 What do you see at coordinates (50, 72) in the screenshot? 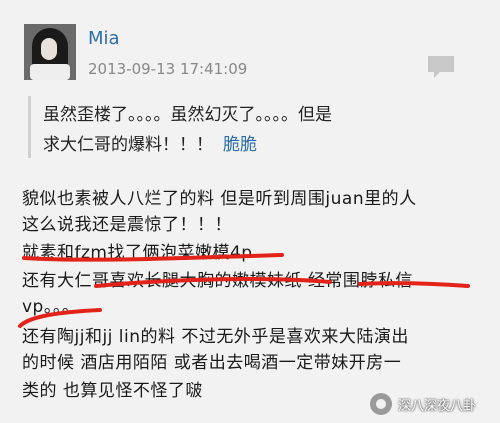
I see `avatar-scarf` at bounding box center [50, 72].